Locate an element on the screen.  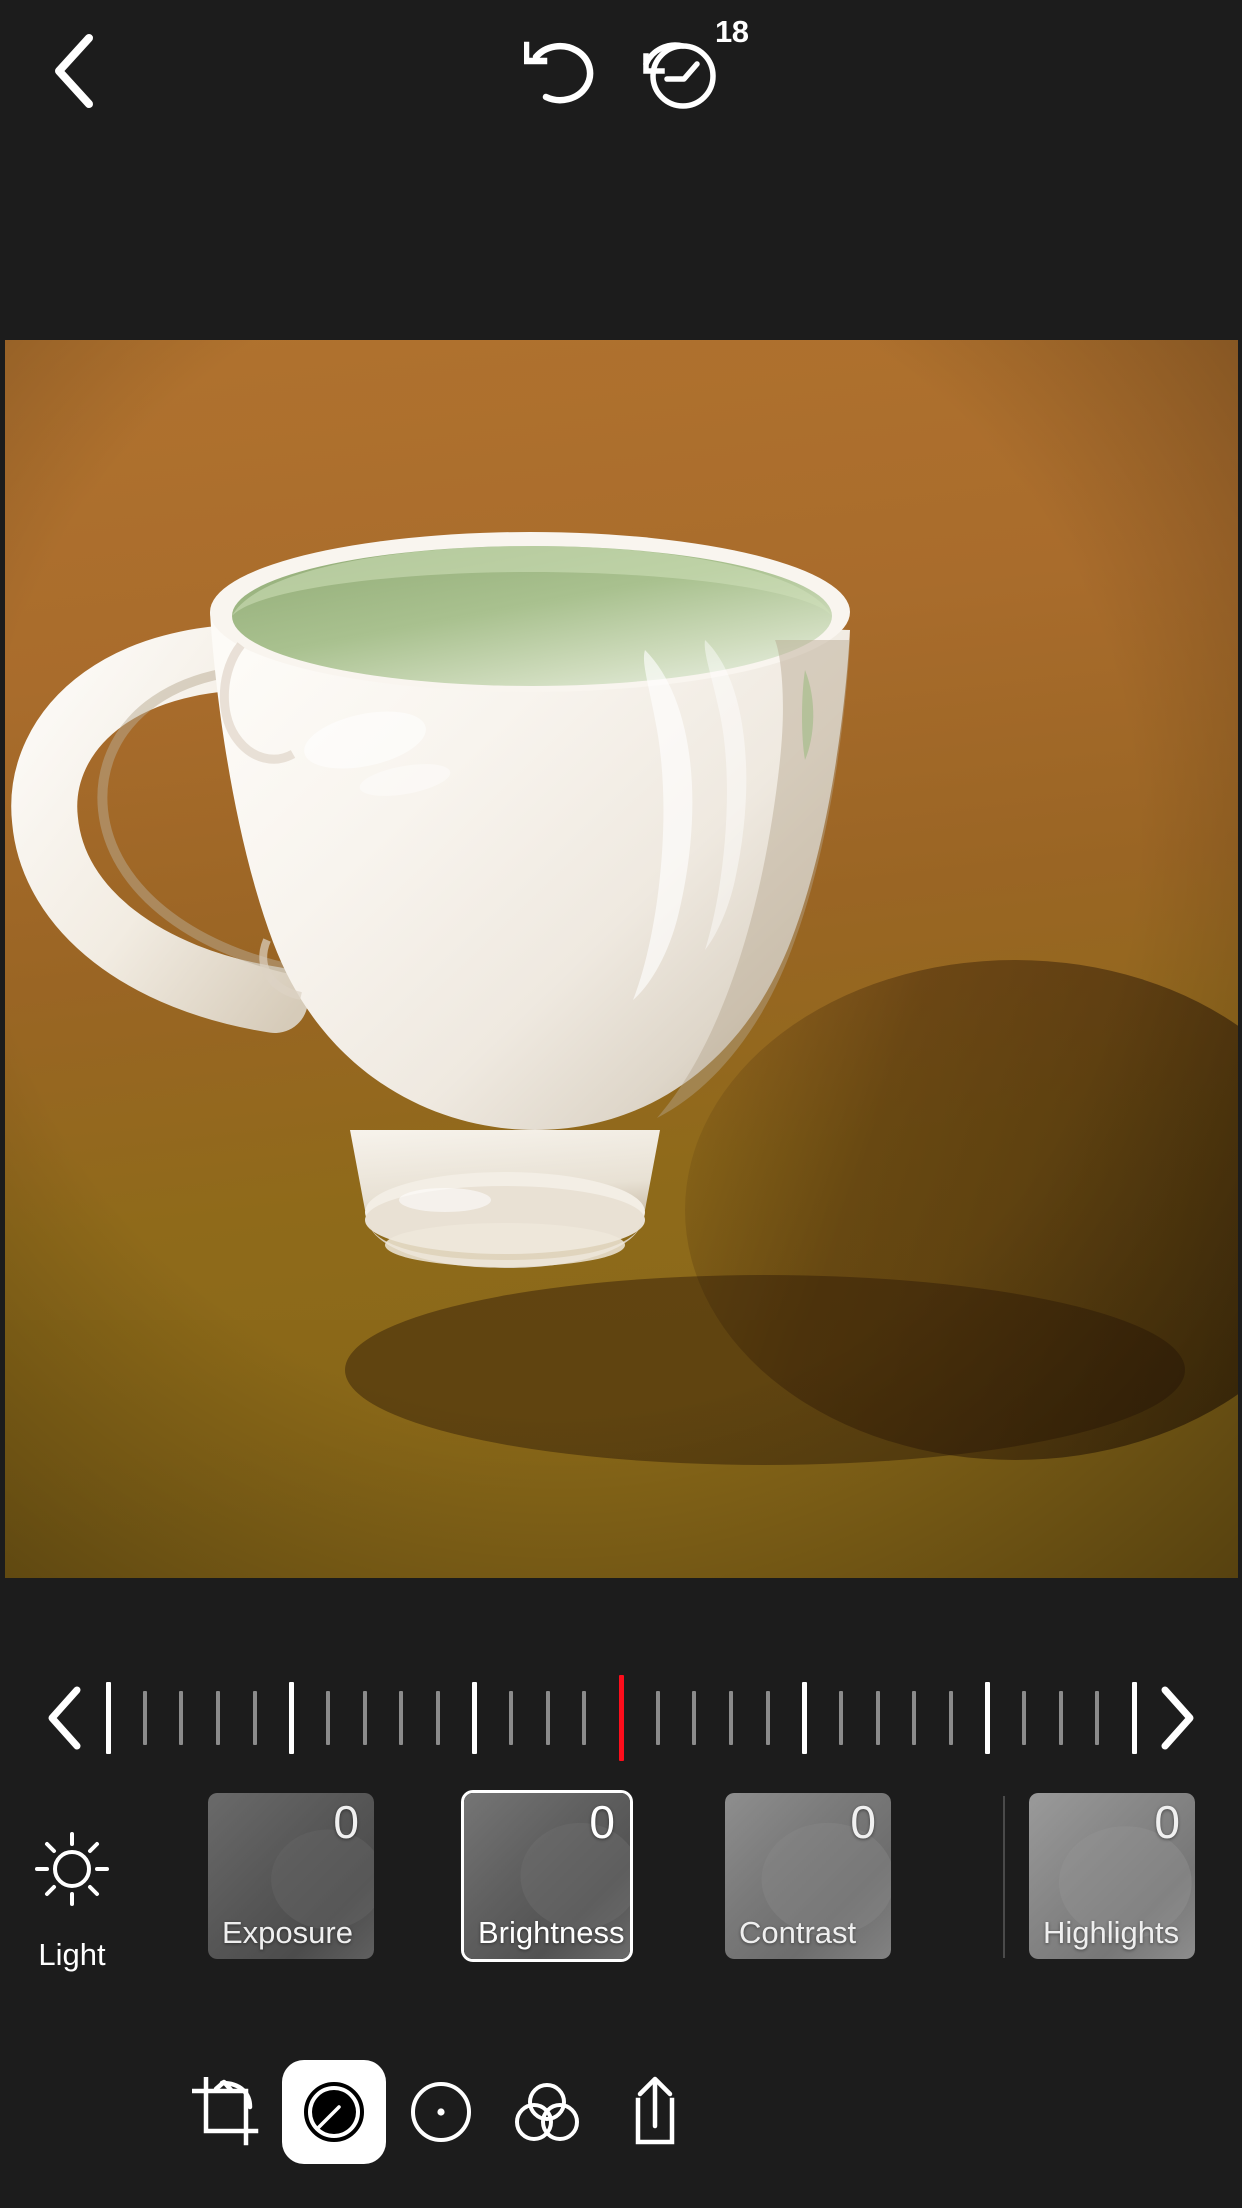
value-slider is located at coordinates (621, 1717).